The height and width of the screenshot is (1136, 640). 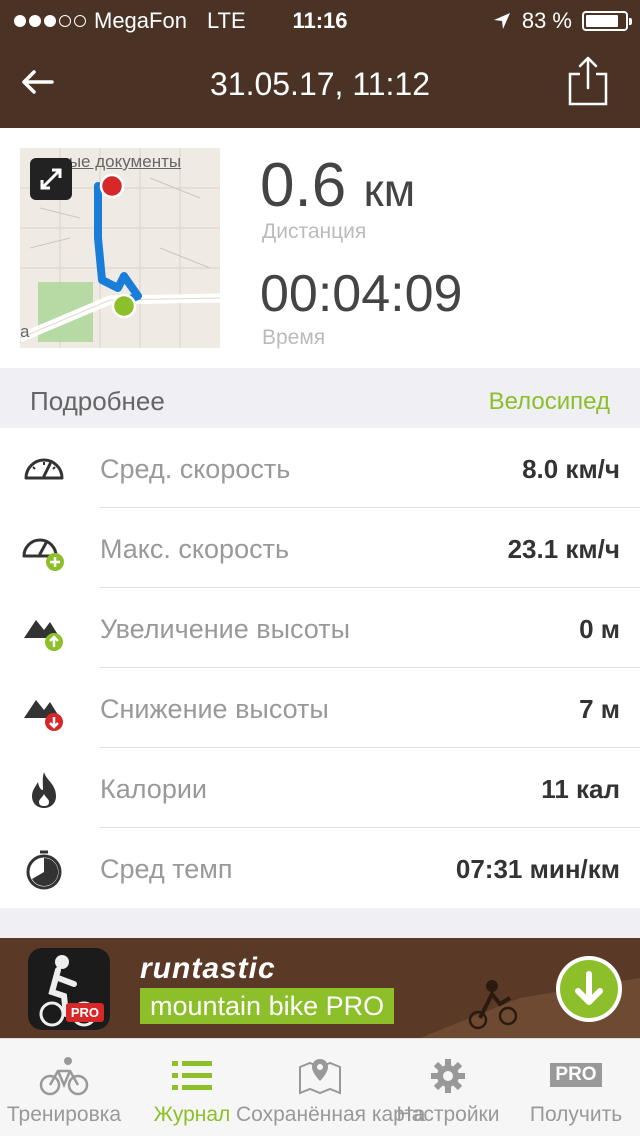 I want to click on header: 31.05.17, 11:12, so click(x=320, y=84).